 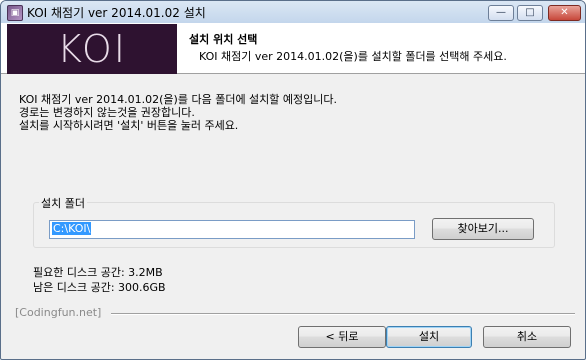 I want to click on required-space: 필요한 디스크 공간: 3.2MB, so click(x=98, y=272).